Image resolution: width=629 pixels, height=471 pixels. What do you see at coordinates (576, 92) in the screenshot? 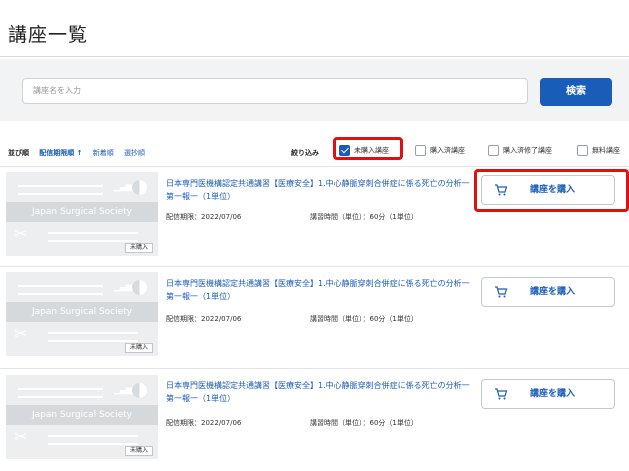
I see `search-button: 検索` at bounding box center [576, 92].